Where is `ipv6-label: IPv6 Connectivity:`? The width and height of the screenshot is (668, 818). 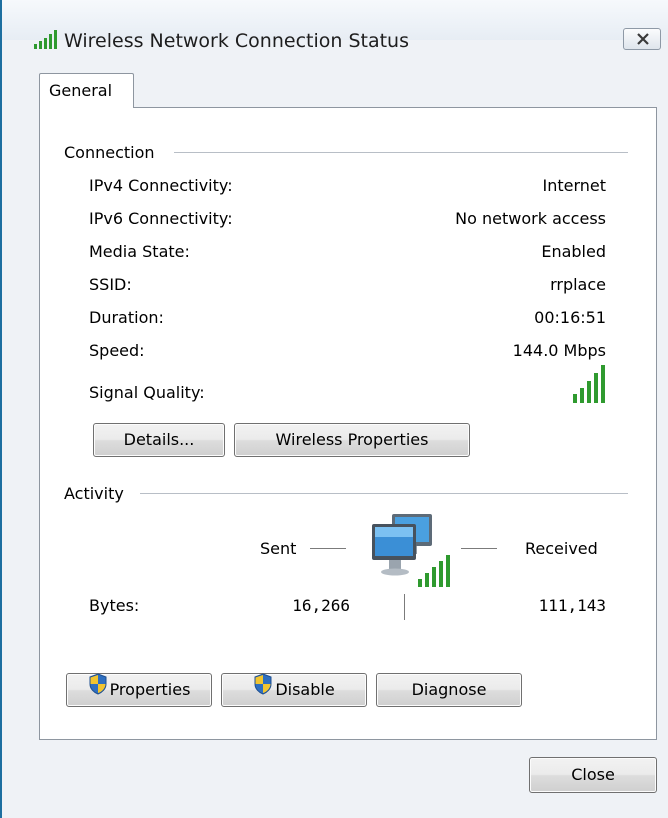 ipv6-label: IPv6 Connectivity: is located at coordinates (161, 218).